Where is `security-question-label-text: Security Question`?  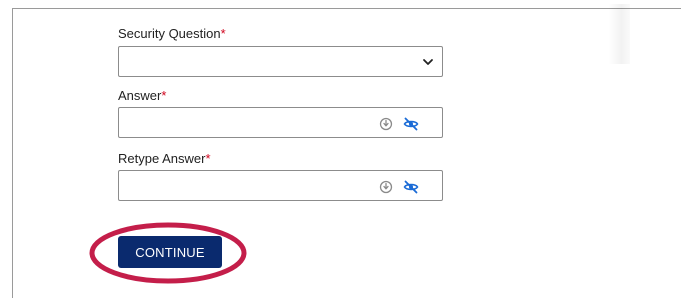
security-question-label-text: Security Question is located at coordinates (169, 33).